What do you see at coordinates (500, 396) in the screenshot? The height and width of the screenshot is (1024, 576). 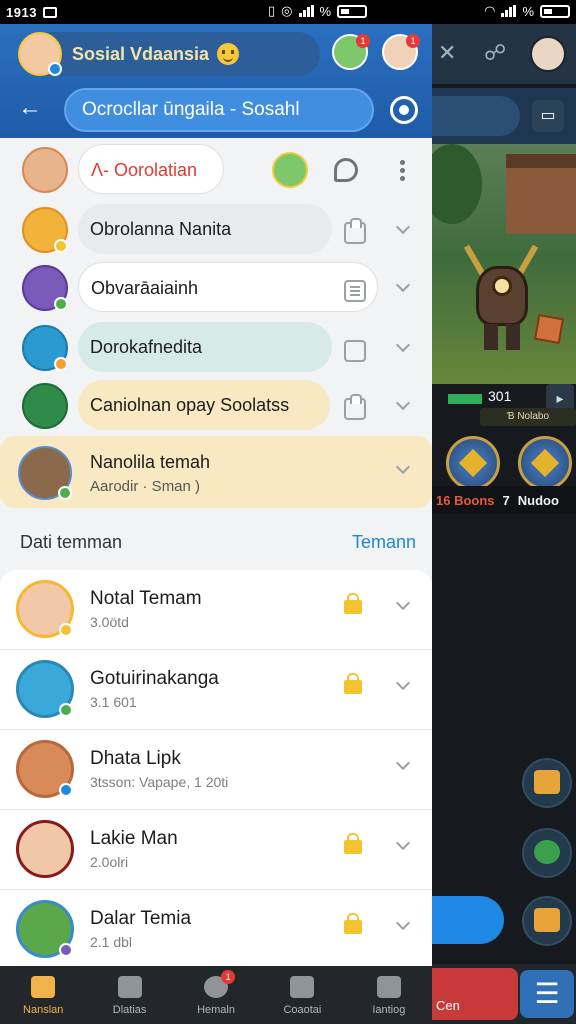 I see `hp-value: 301` at bounding box center [500, 396].